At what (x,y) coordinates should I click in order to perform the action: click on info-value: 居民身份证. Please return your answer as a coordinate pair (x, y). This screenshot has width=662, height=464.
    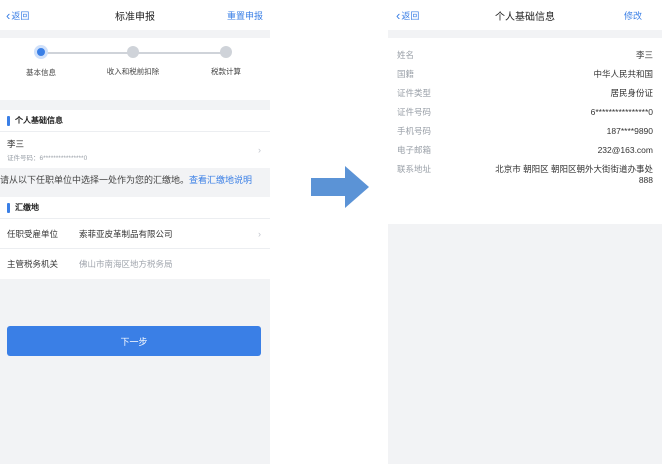
    Looking at the image, I should click on (631, 93).